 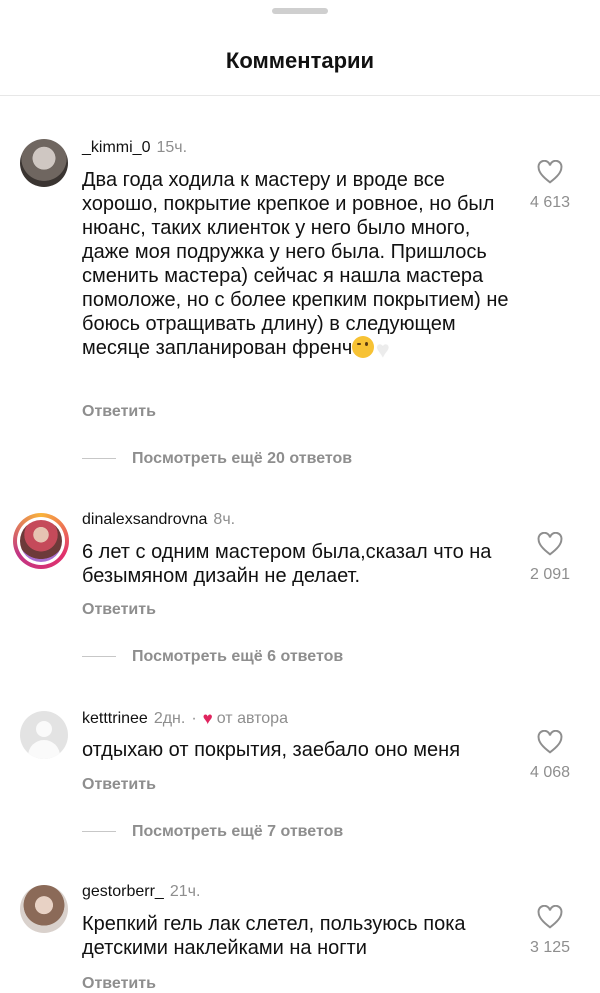 I want to click on comment-meta: dinalexsandrovna 8ч., so click(x=158, y=520).